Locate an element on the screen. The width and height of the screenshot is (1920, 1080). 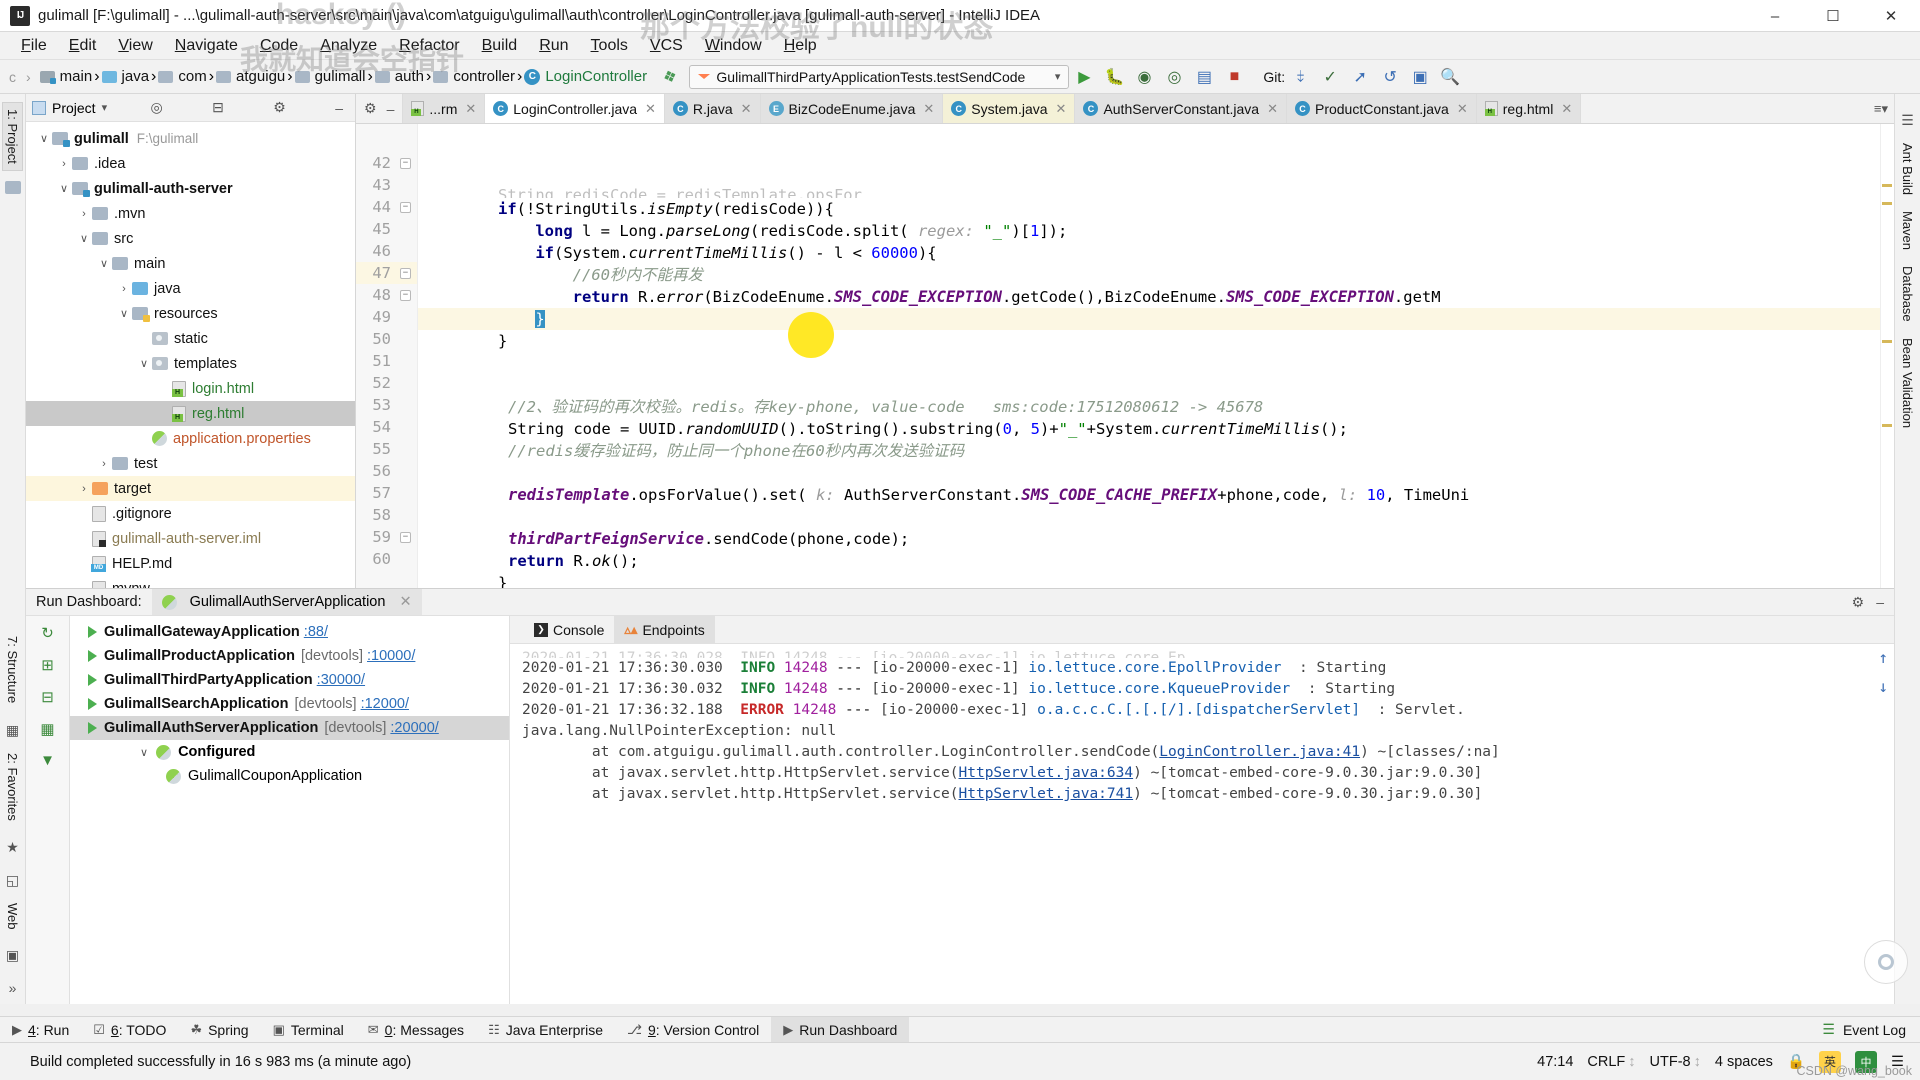
breadcrumb-main: main is located at coordinates (66, 76).